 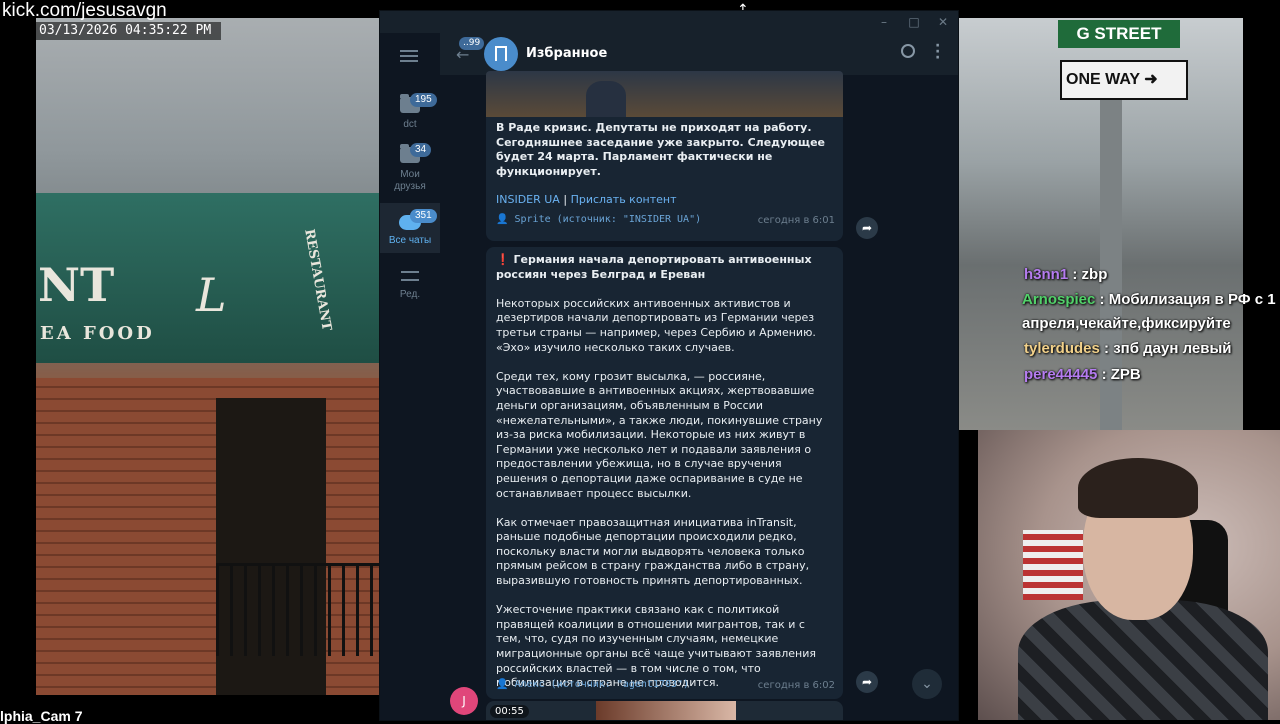 I want to click on folder-label: Мои друзья, so click(x=410, y=180).